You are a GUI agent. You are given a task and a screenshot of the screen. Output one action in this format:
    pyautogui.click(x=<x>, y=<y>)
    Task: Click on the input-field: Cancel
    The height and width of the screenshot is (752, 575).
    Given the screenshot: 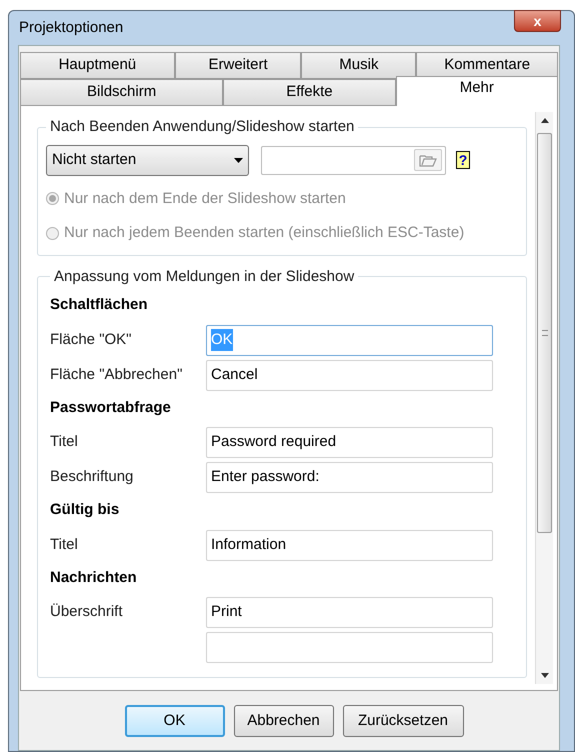 What is the action you would take?
    pyautogui.click(x=349, y=375)
    